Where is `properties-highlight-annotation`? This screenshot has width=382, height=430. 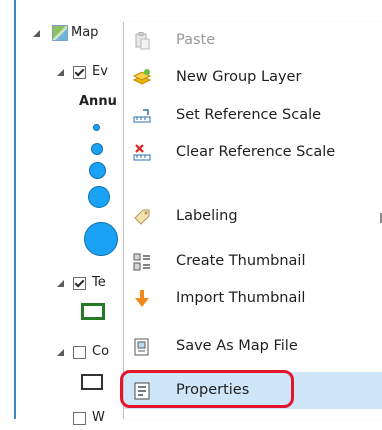
properties-highlight-annotation is located at coordinates (207, 389).